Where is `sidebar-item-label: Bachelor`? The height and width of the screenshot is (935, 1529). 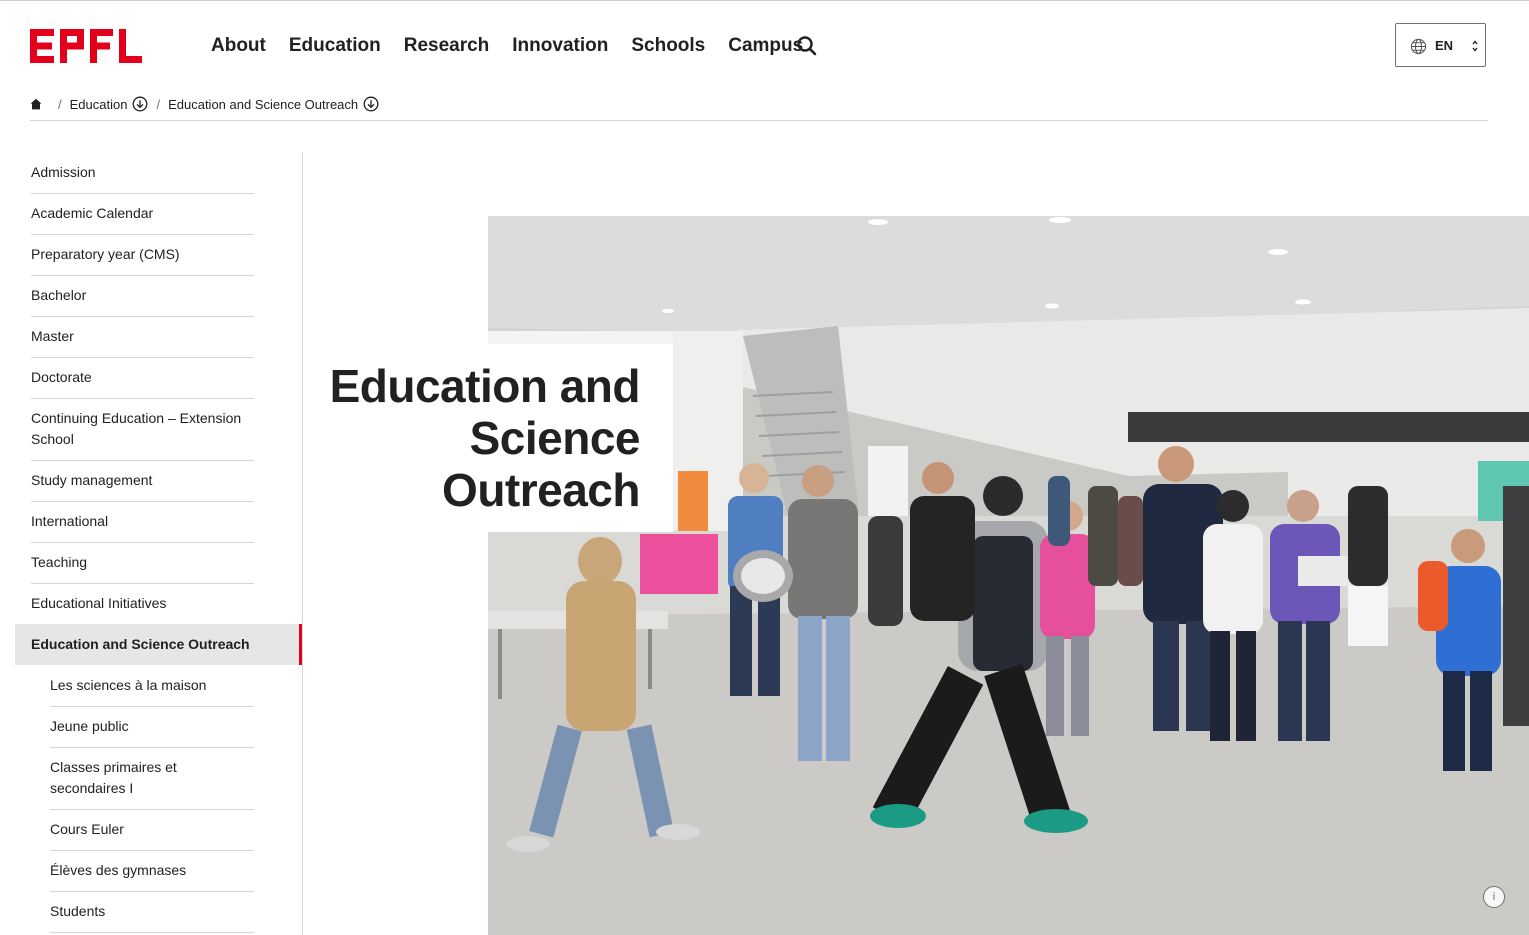
sidebar-item-label: Bachelor is located at coordinates (59, 295).